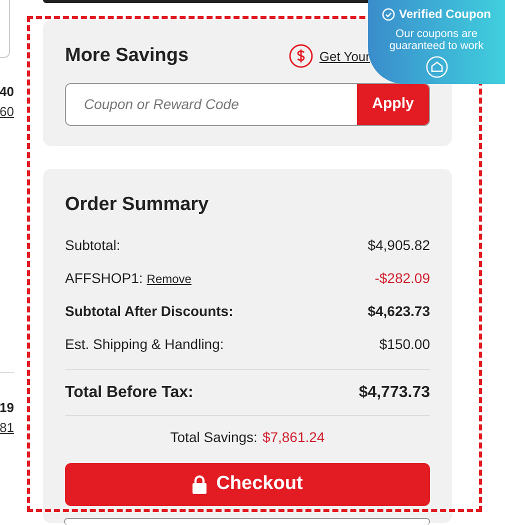 Image resolution: width=505 pixels, height=525 pixels. I want to click on price-link: 60, so click(7, 112).